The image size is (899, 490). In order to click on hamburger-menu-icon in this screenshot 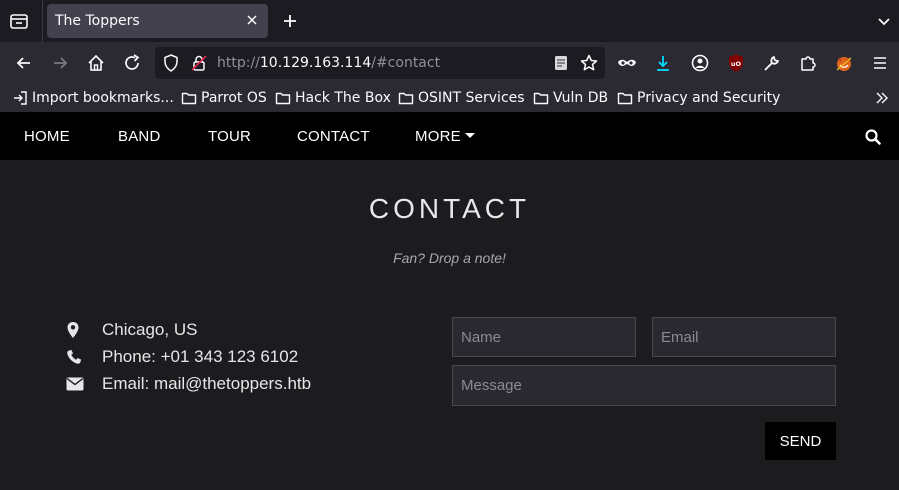, I will do `click(880, 63)`.